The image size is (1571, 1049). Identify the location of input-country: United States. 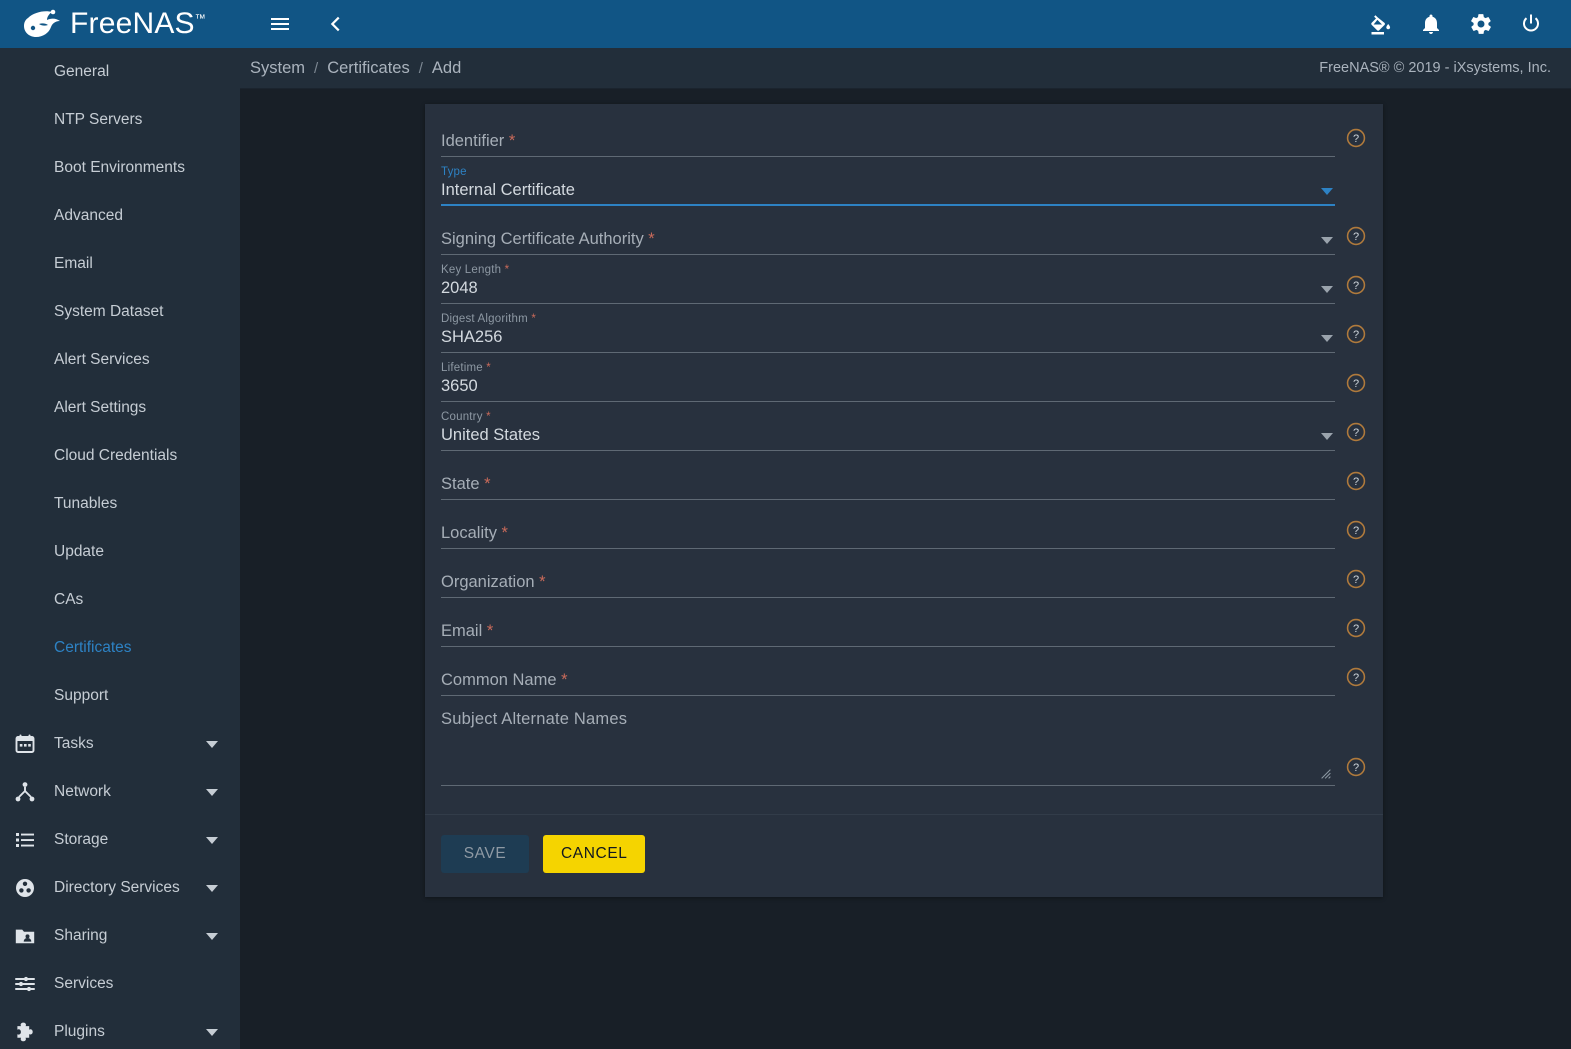
(878, 435).